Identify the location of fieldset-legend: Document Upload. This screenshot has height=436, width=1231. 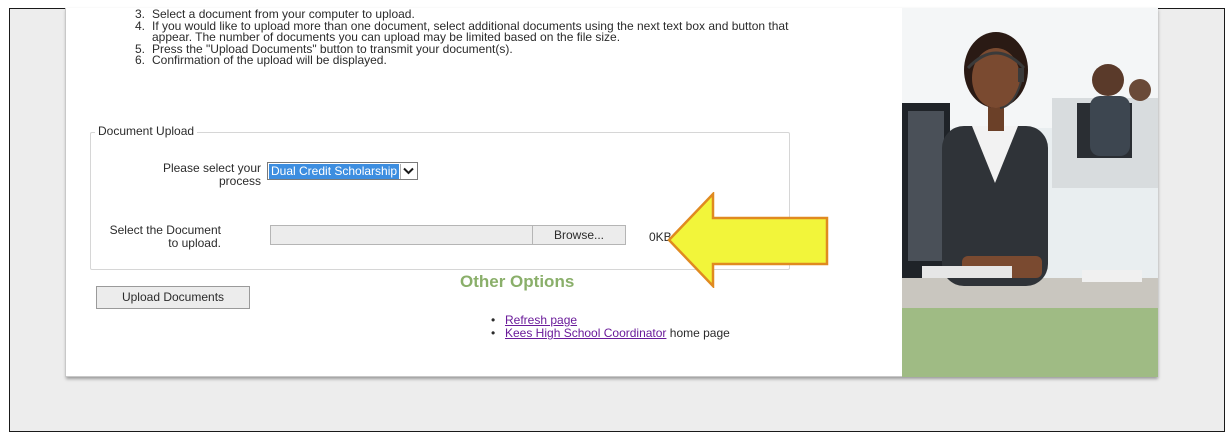
(146, 131).